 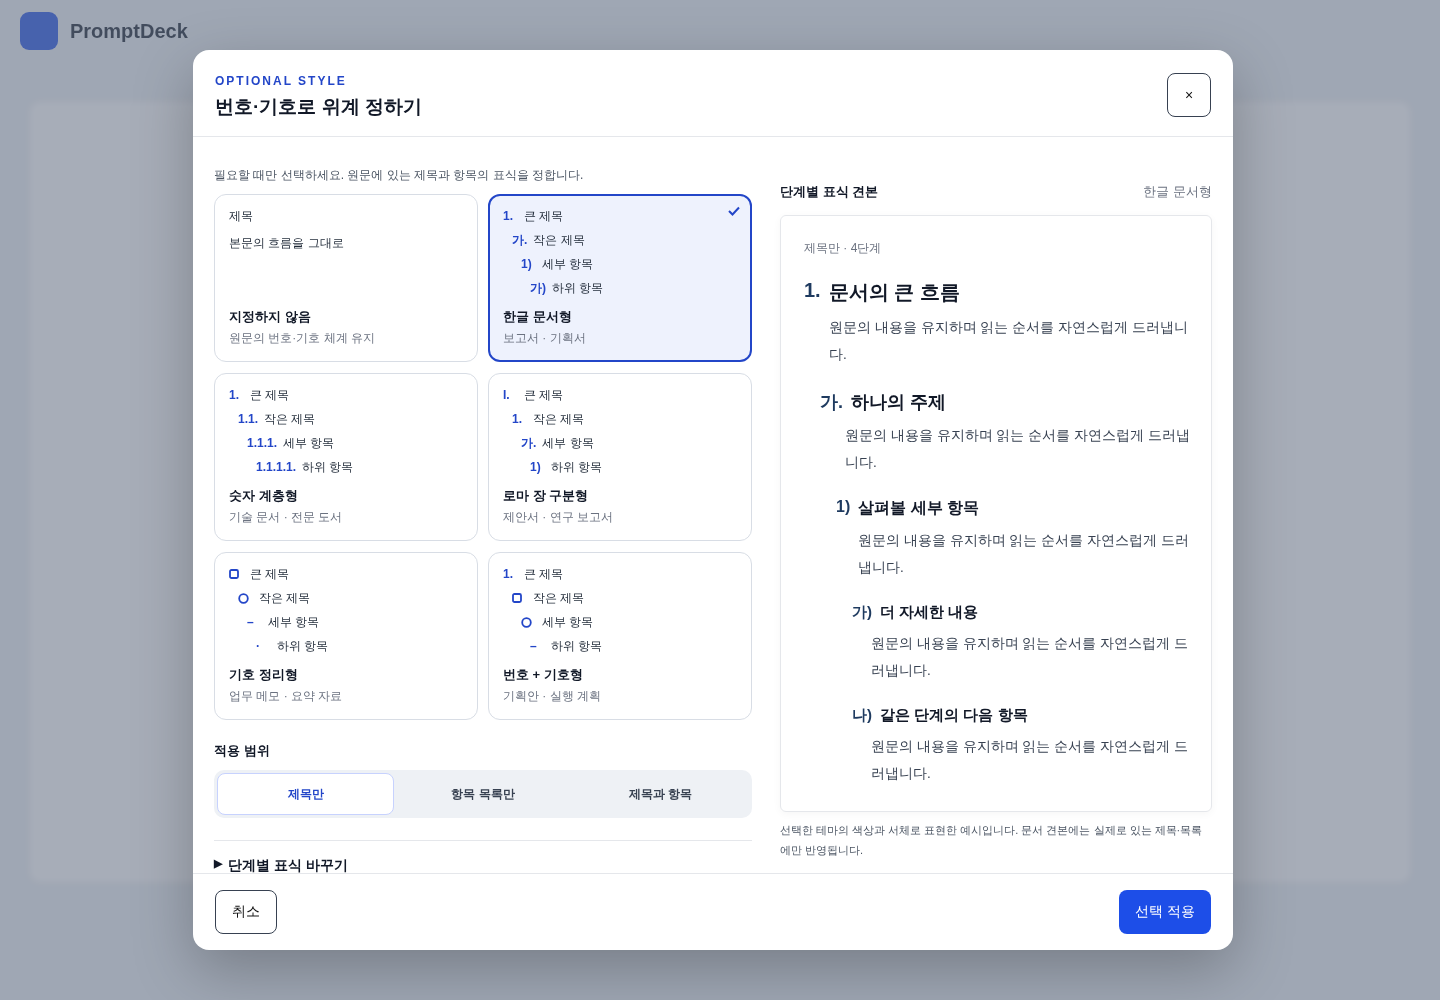 What do you see at coordinates (940, 715) in the screenshot?
I see `preview-heading: 나) 같은 단계의 다음 항목` at bounding box center [940, 715].